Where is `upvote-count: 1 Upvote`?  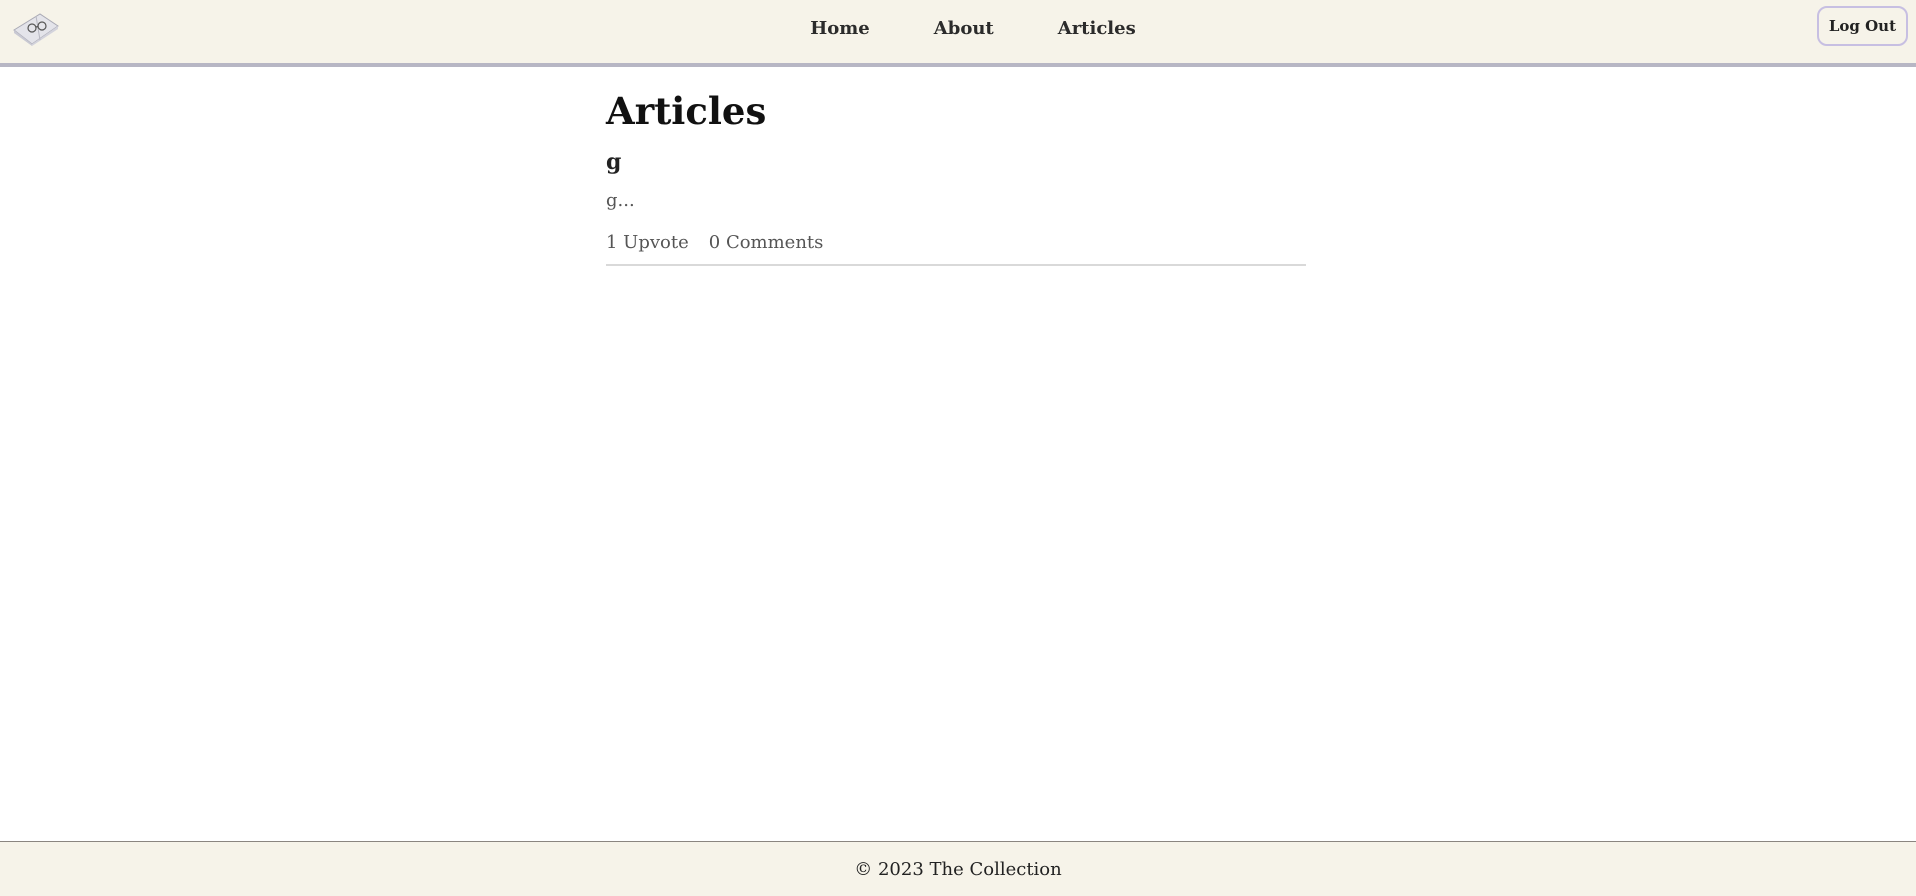
upvote-count: 1 Upvote is located at coordinates (647, 243).